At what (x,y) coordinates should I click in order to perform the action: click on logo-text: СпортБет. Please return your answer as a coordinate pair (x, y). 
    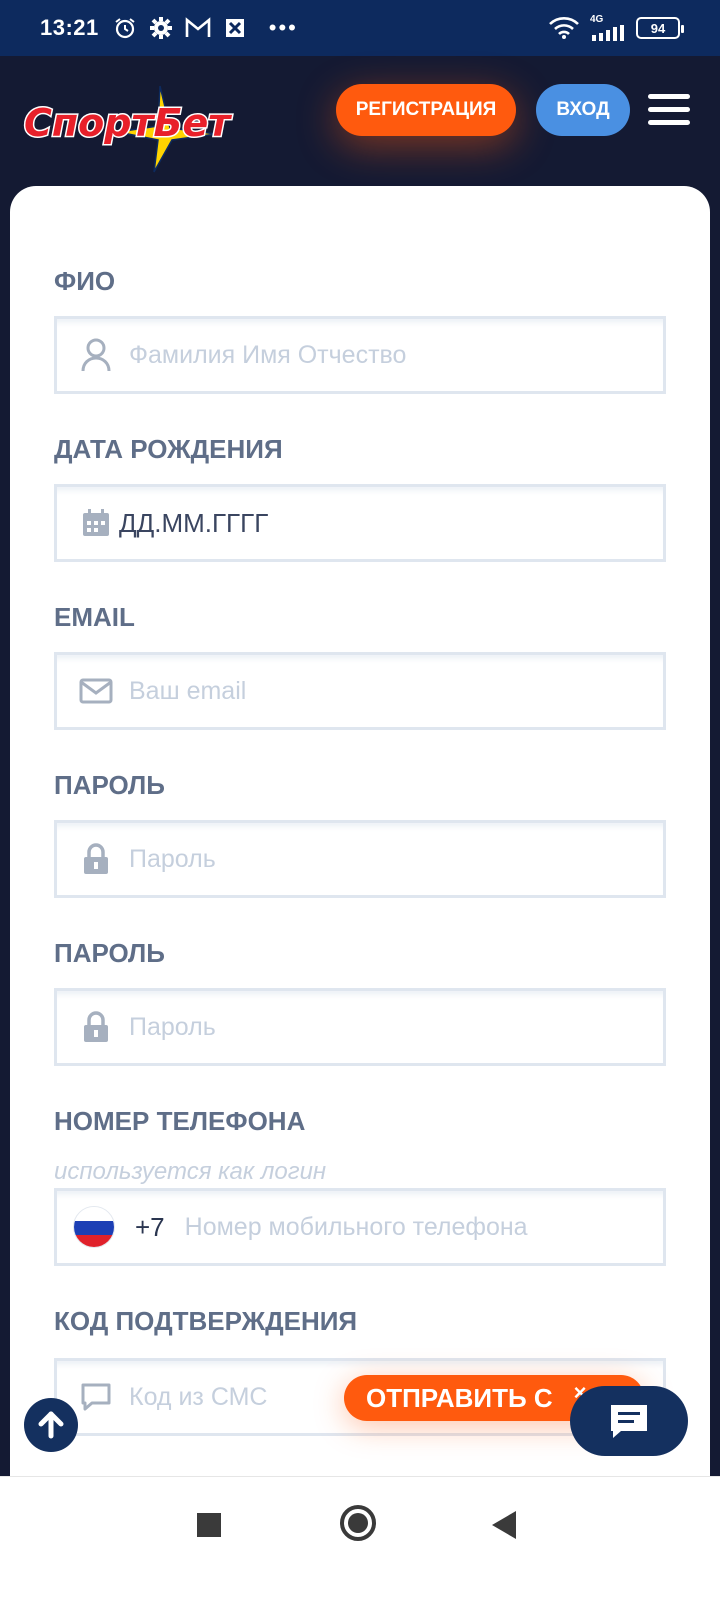
    Looking at the image, I should click on (128, 123).